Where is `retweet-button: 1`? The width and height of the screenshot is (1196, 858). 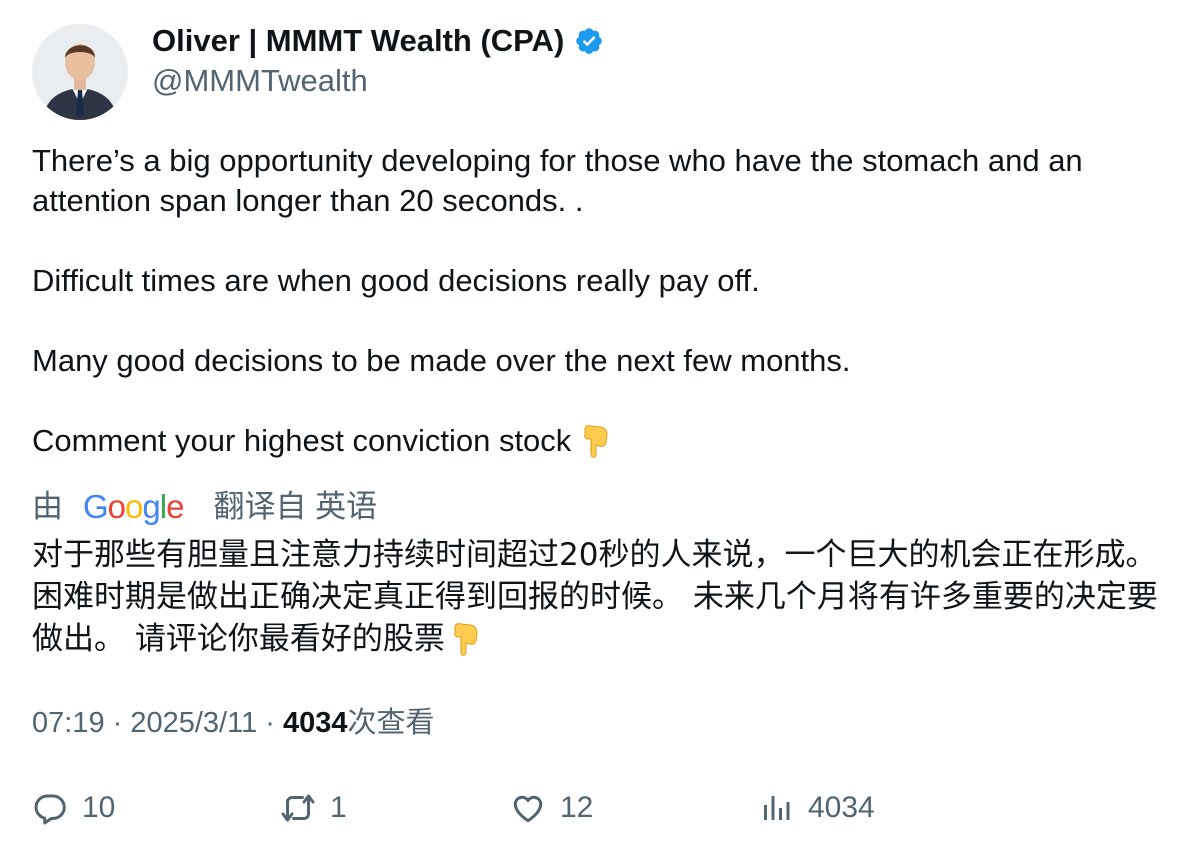 retweet-button: 1 is located at coordinates (313, 808).